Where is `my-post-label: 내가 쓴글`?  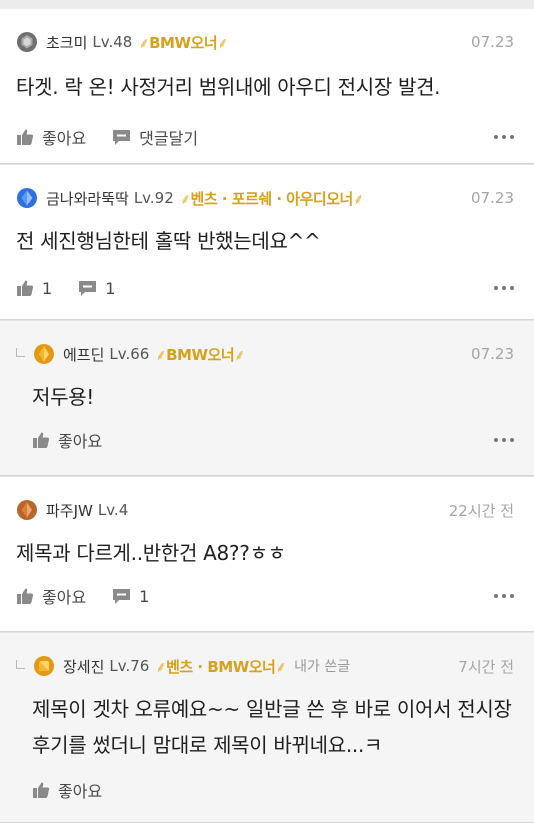
my-post-label: 내가 쓴글 is located at coordinates (322, 667).